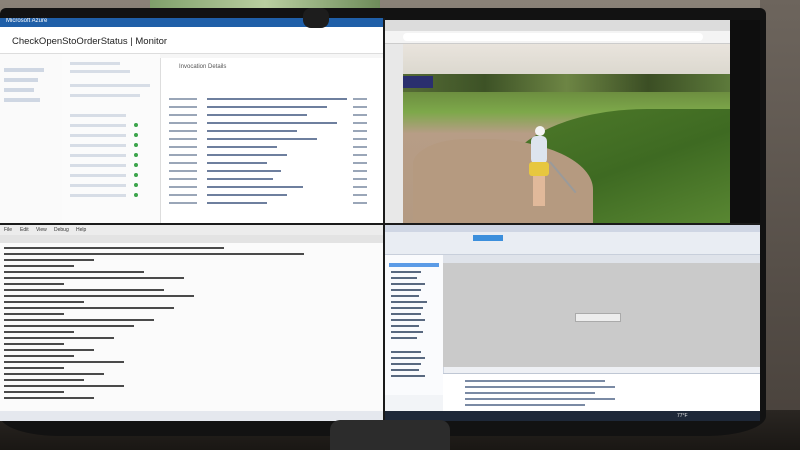 This screenshot has width=800, height=450. What do you see at coordinates (572, 243) in the screenshot?
I see `toolbar` at bounding box center [572, 243].